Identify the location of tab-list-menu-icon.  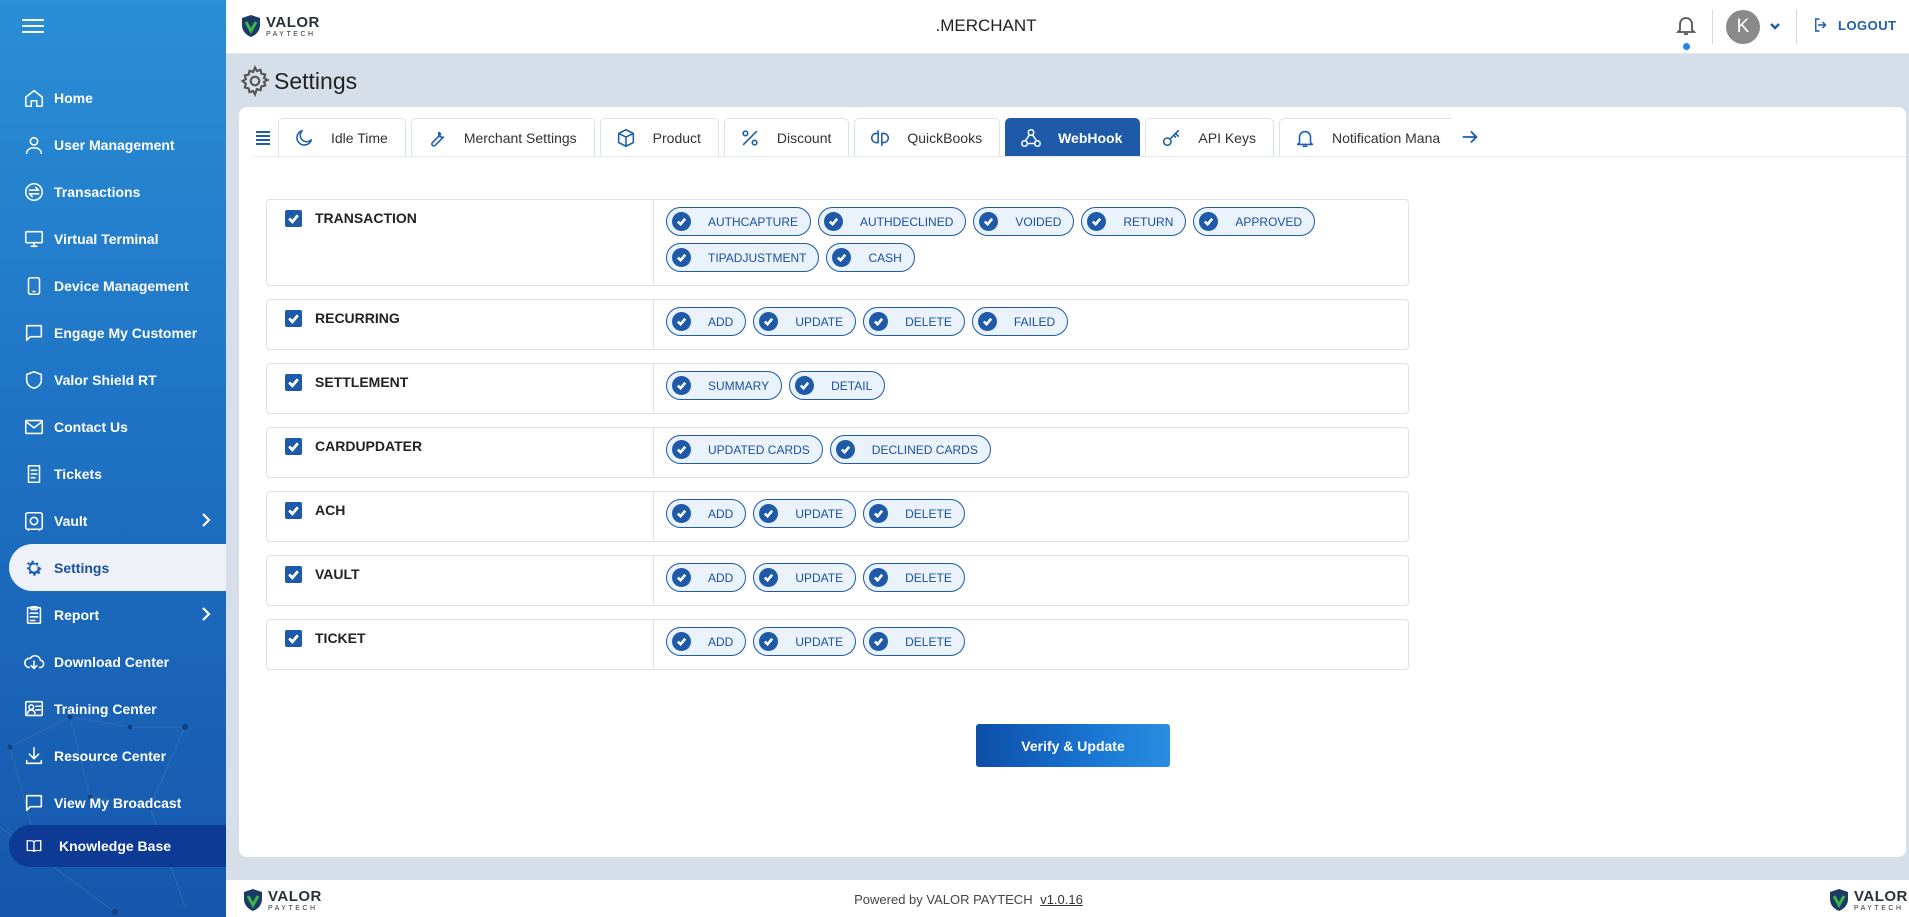
(263, 137).